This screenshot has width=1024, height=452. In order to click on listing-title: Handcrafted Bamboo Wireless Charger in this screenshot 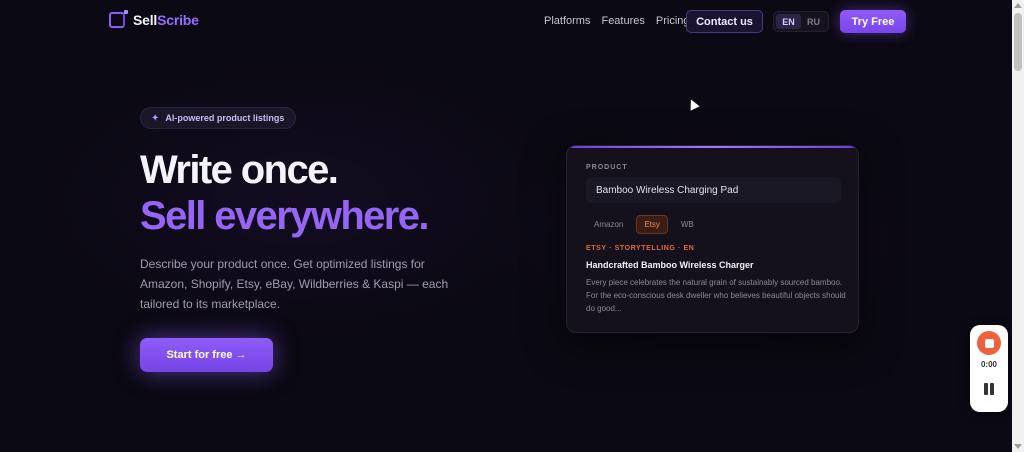, I will do `click(670, 265)`.